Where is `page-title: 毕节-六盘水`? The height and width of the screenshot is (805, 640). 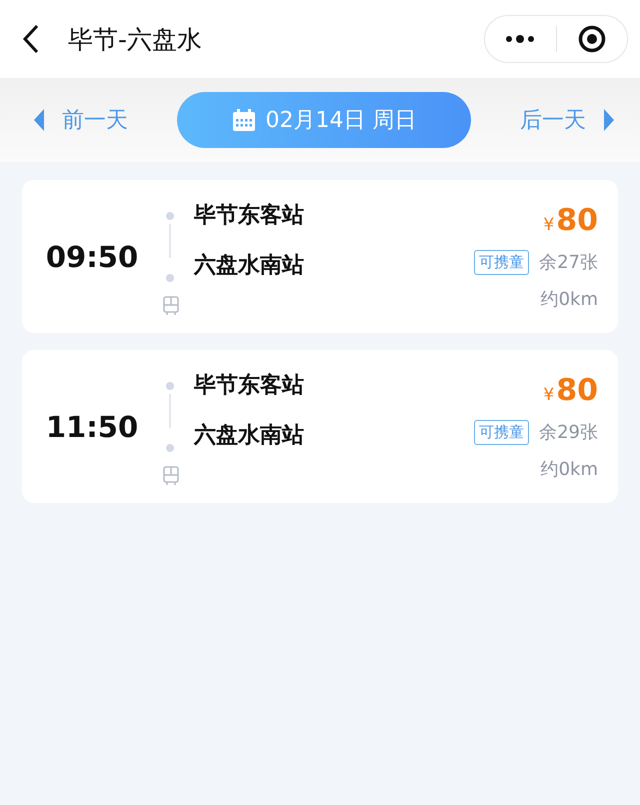 page-title: 毕节-六盘水 is located at coordinates (136, 40).